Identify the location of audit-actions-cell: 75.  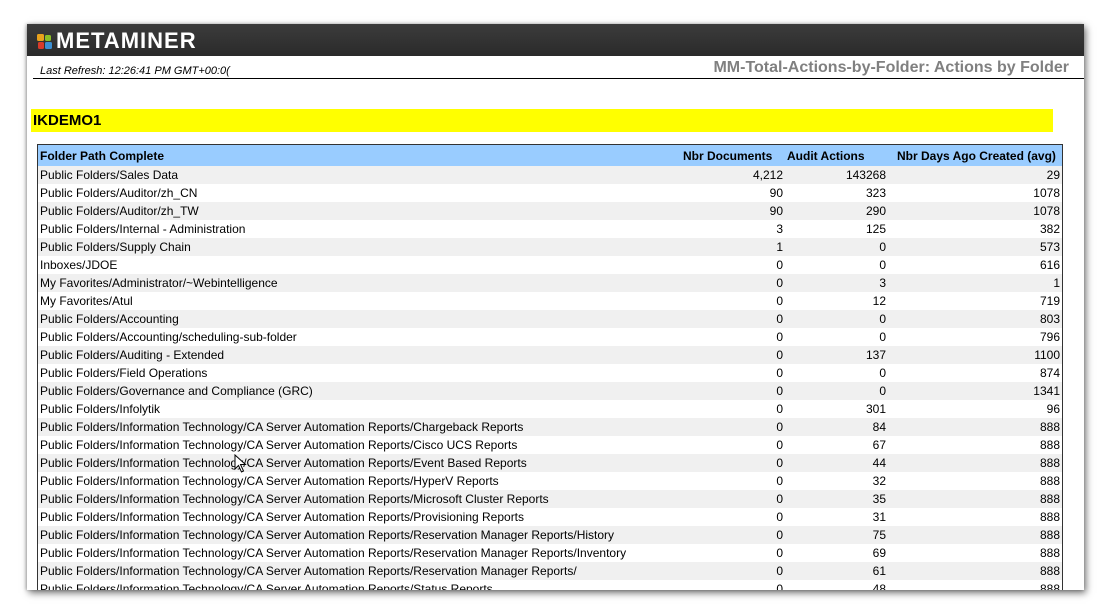
(836, 535).